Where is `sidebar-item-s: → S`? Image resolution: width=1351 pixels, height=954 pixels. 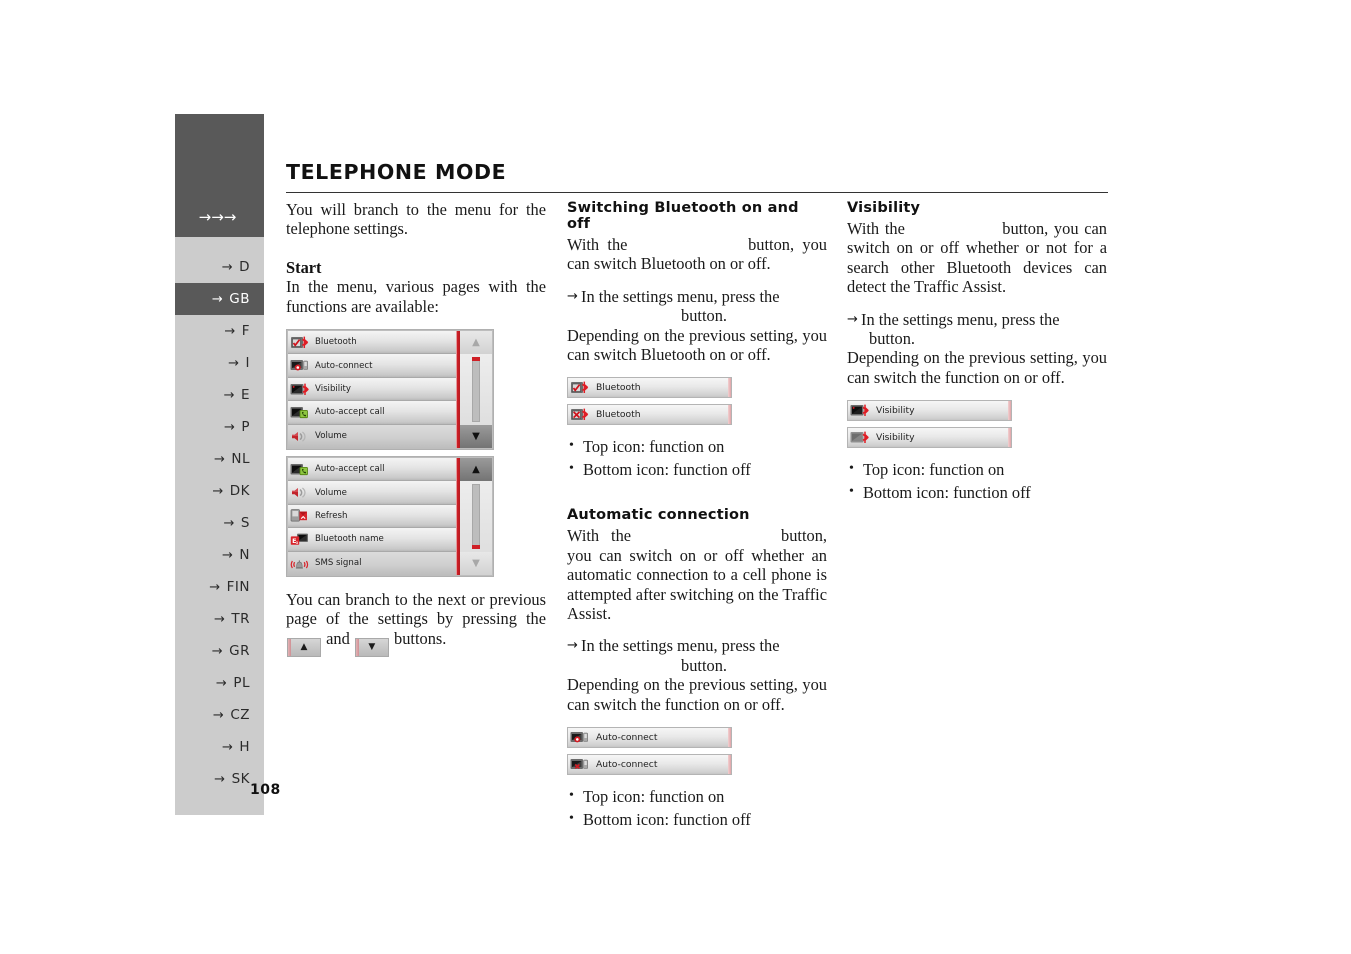
sidebar-item-s: → S is located at coordinates (219, 523).